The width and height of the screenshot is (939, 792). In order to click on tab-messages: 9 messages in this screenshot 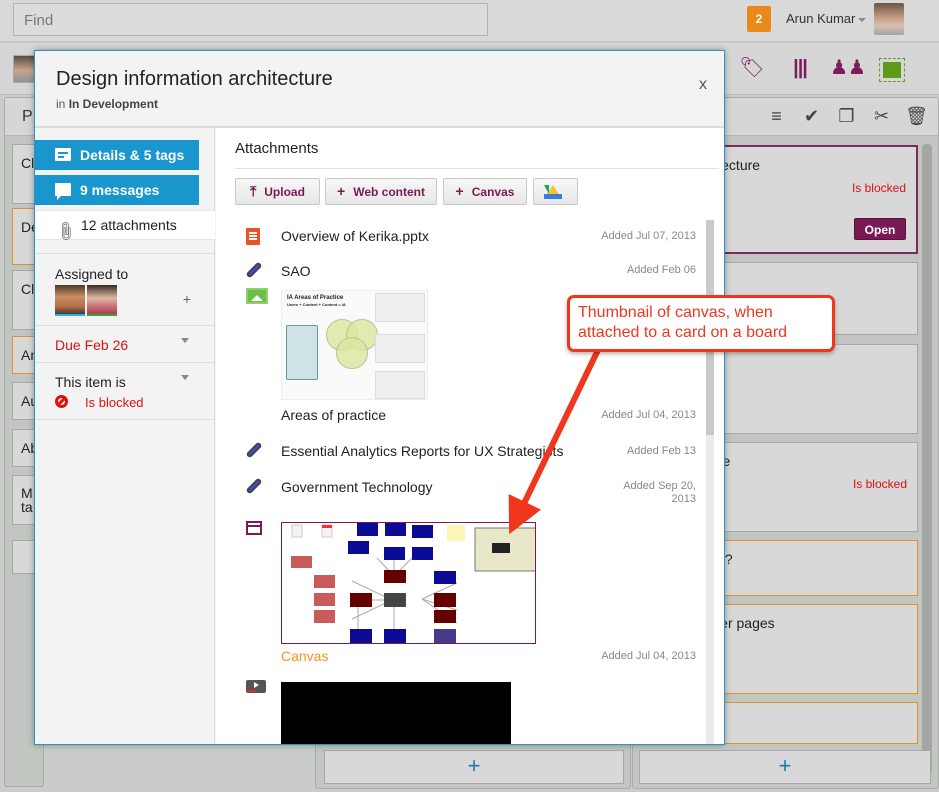, I will do `click(117, 190)`.